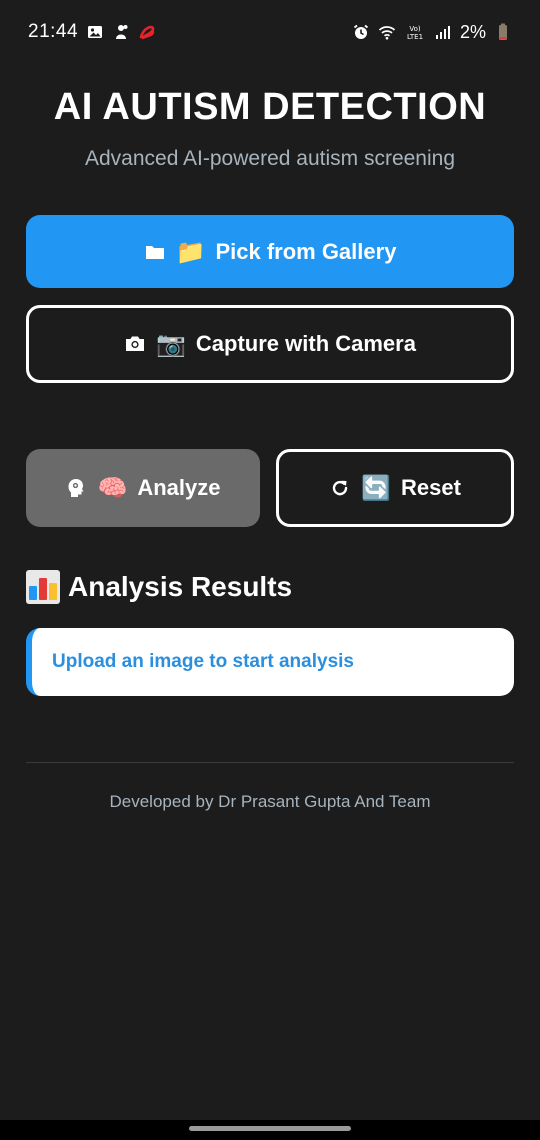  What do you see at coordinates (76, 488) in the screenshot?
I see `head-brain-icon` at bounding box center [76, 488].